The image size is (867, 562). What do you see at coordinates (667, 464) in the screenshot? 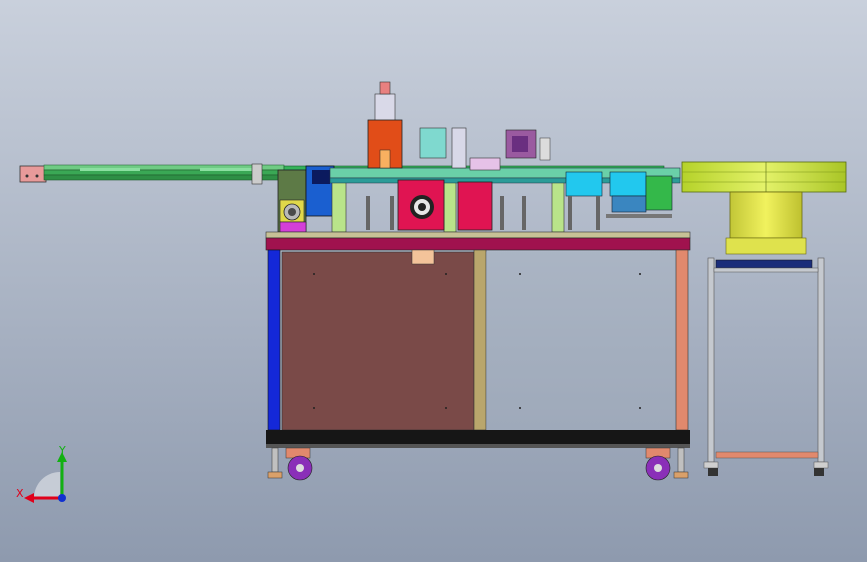
I see `caster-right` at bounding box center [667, 464].